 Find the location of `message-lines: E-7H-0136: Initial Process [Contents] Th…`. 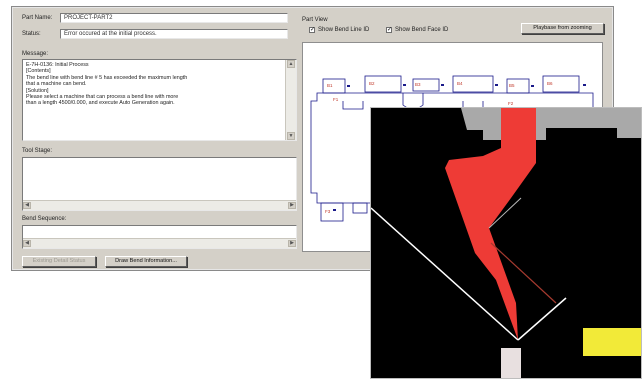

message-lines: E-7H-0136: Initial Process [Contents] Th… is located at coordinates (154, 84).